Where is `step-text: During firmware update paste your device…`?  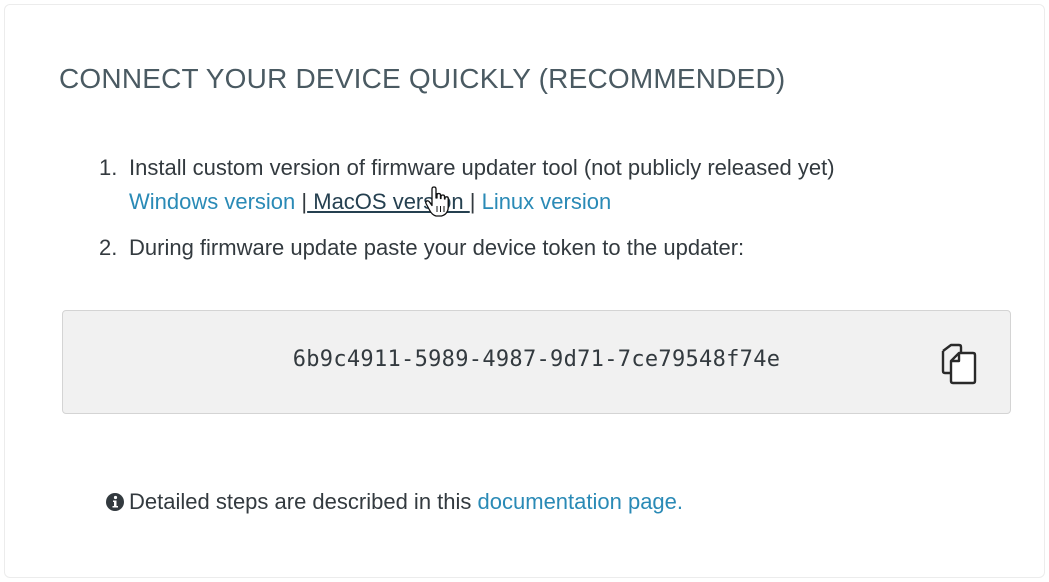
step-text: During firmware update paste your device… is located at coordinates (437, 247).